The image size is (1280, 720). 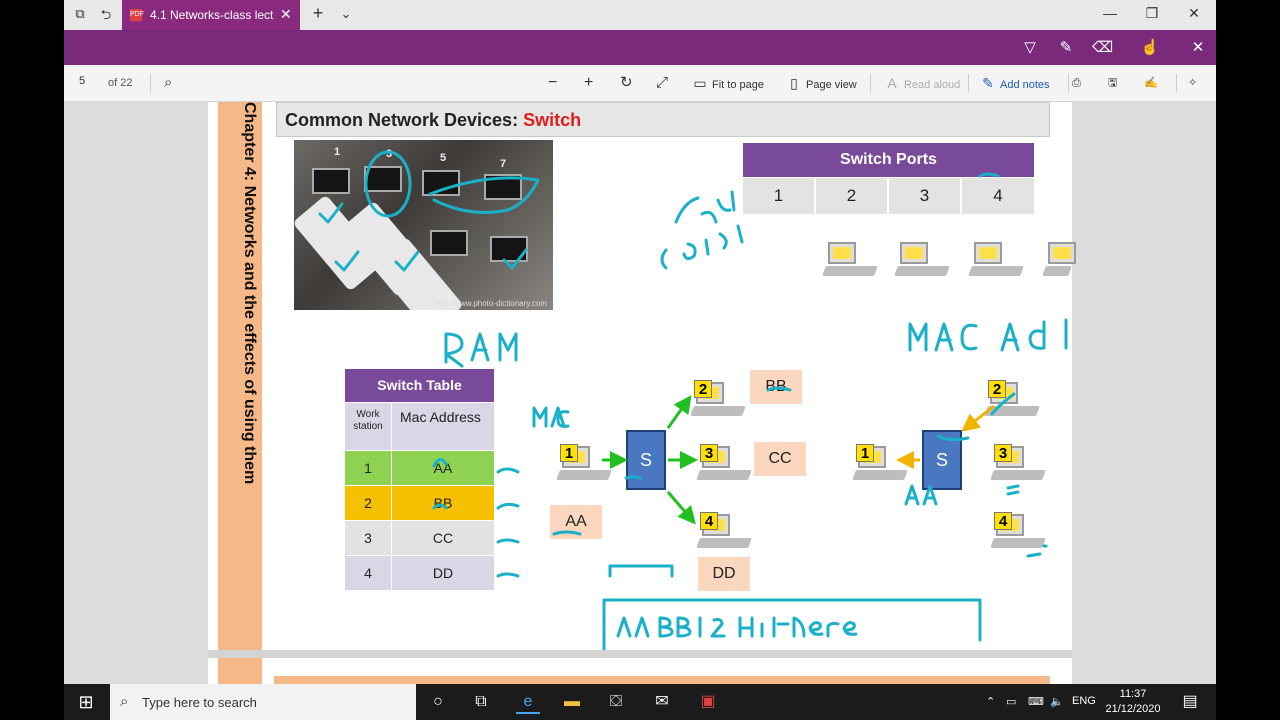 I want to click on search-placeholder: Type here to search, so click(x=199, y=702).